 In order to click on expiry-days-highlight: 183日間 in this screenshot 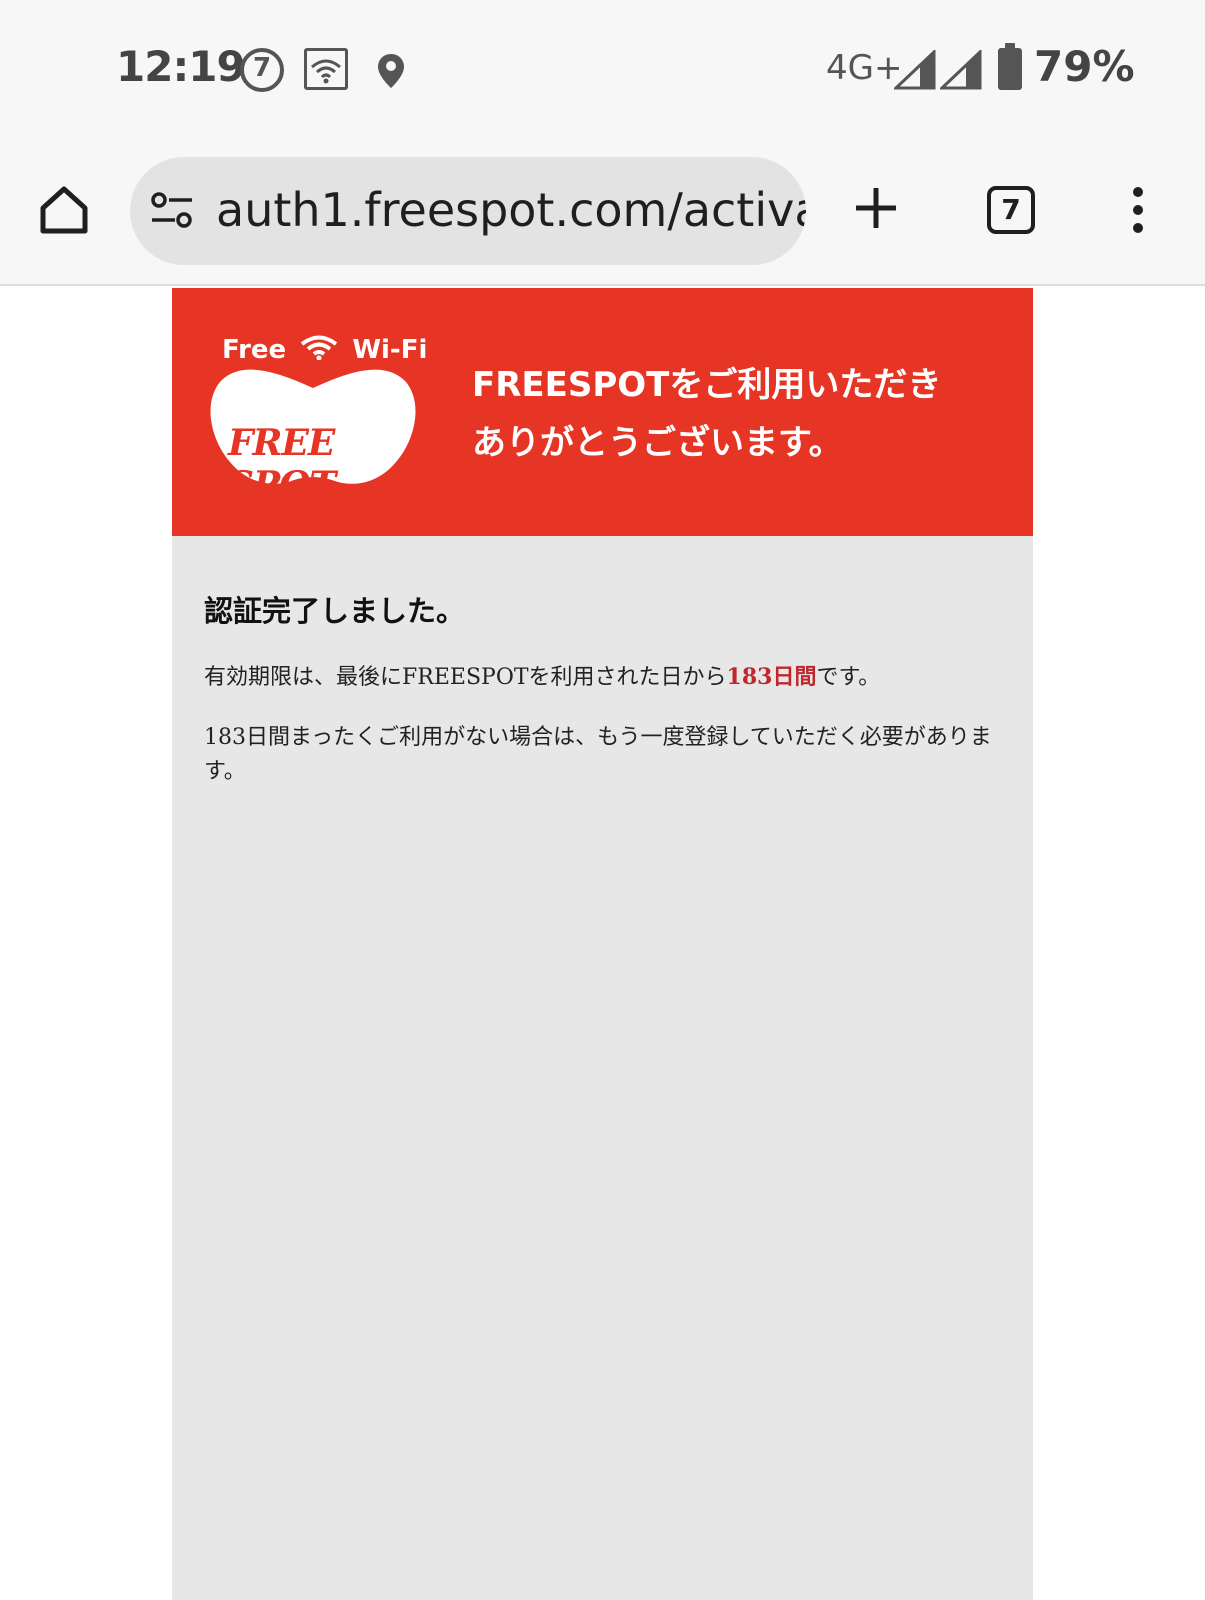, I will do `click(771, 677)`.